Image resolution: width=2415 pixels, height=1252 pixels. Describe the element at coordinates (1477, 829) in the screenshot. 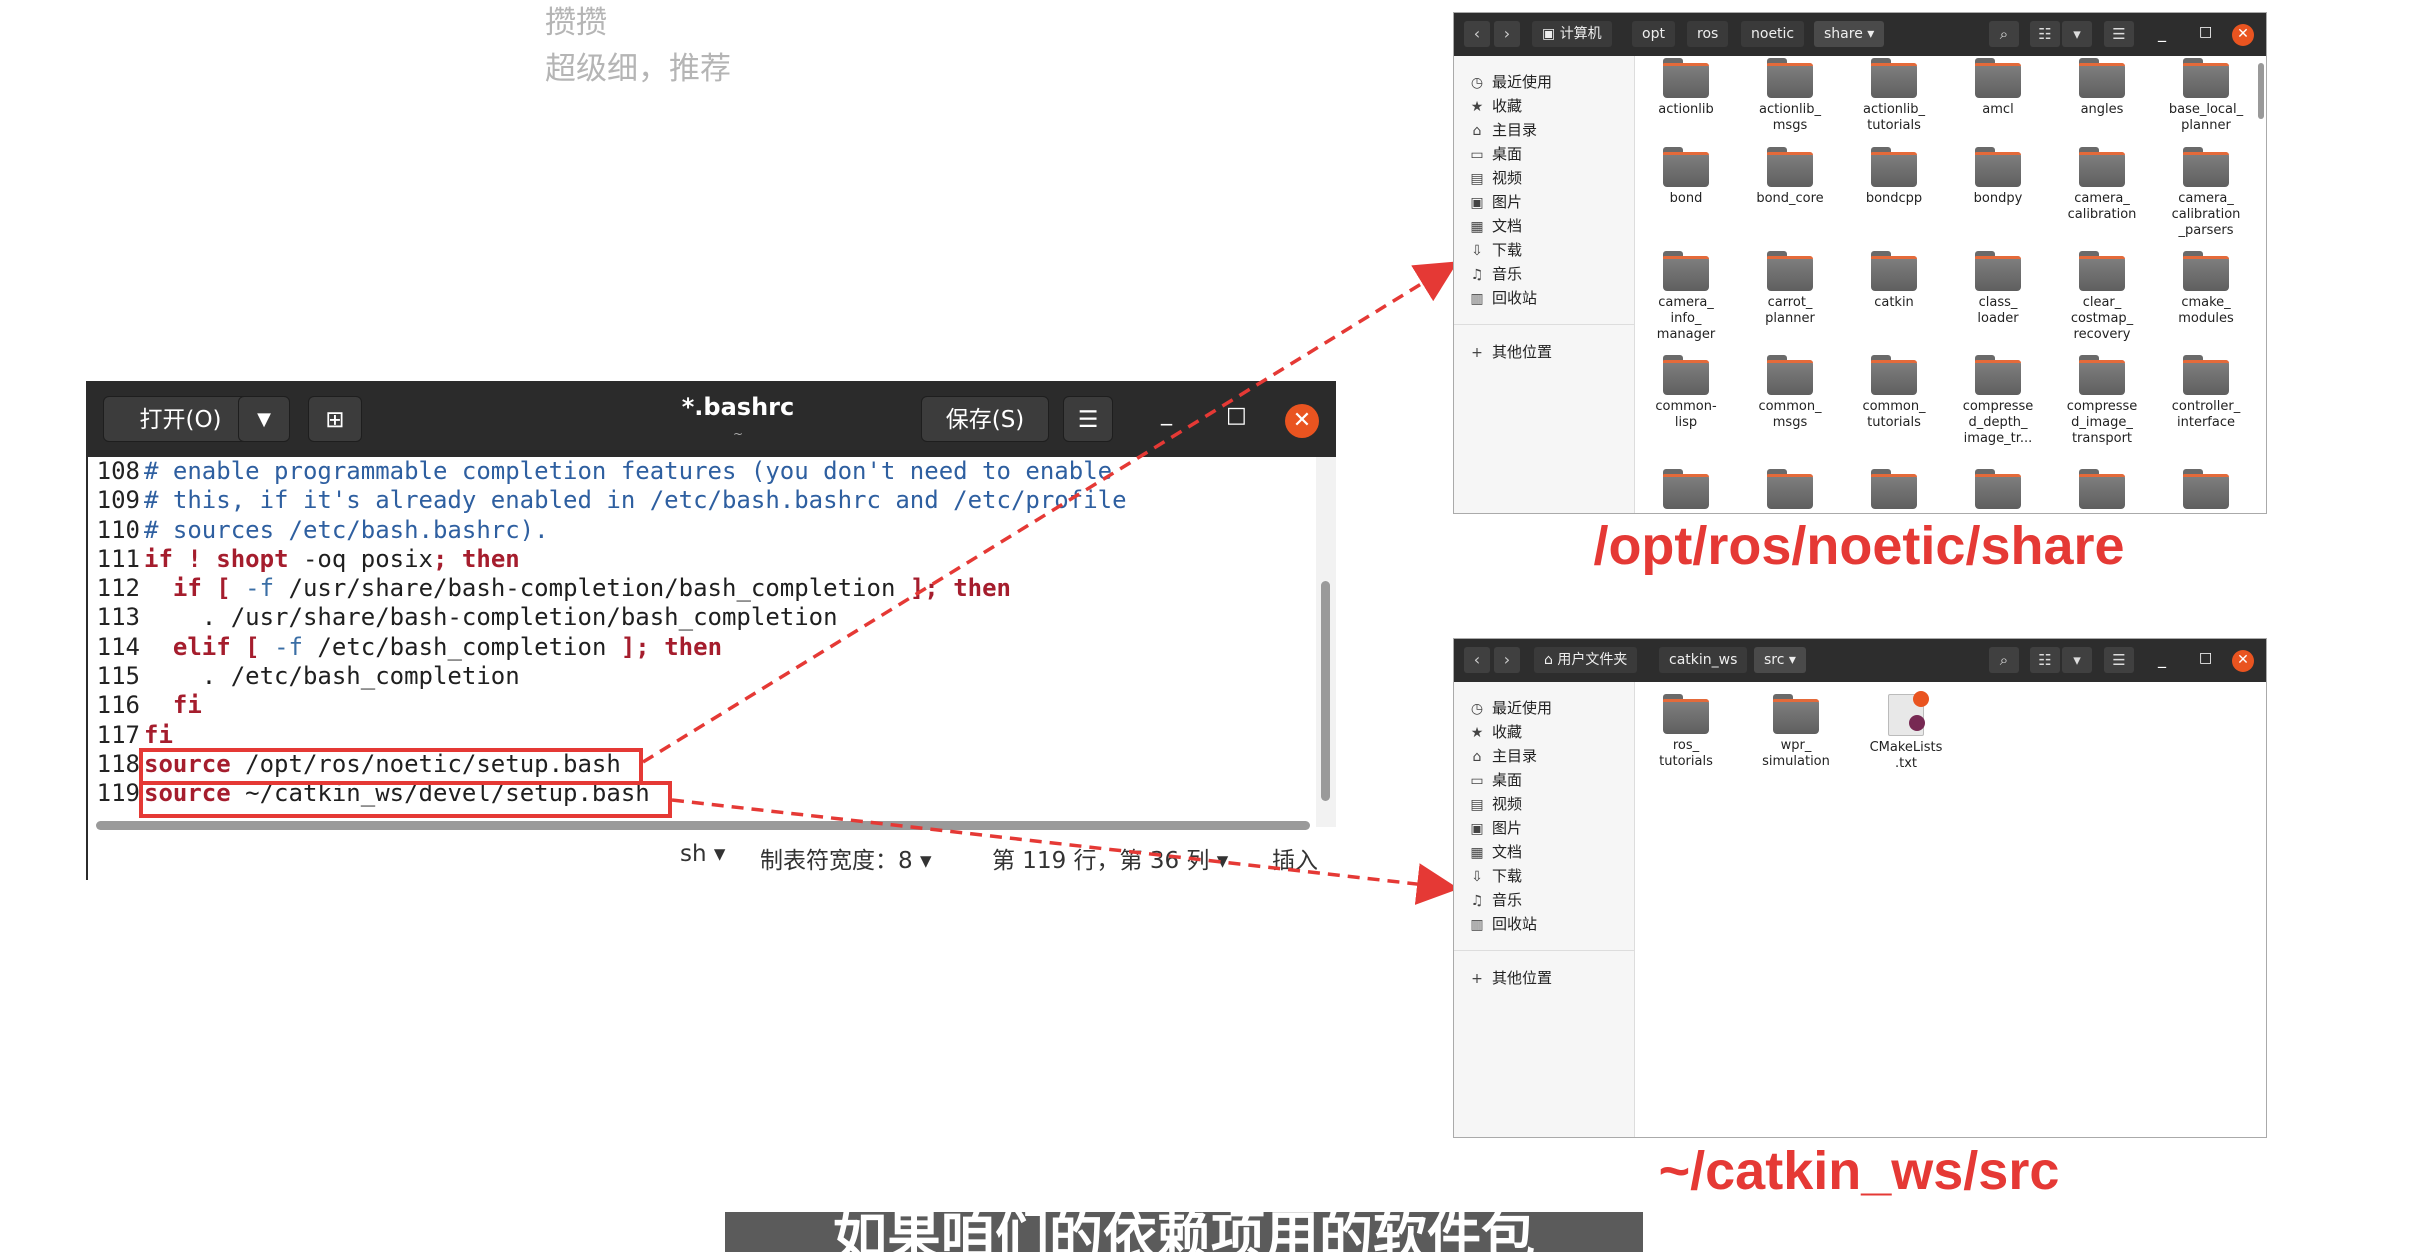

I see `sidebar-icon: ▣` at that location.